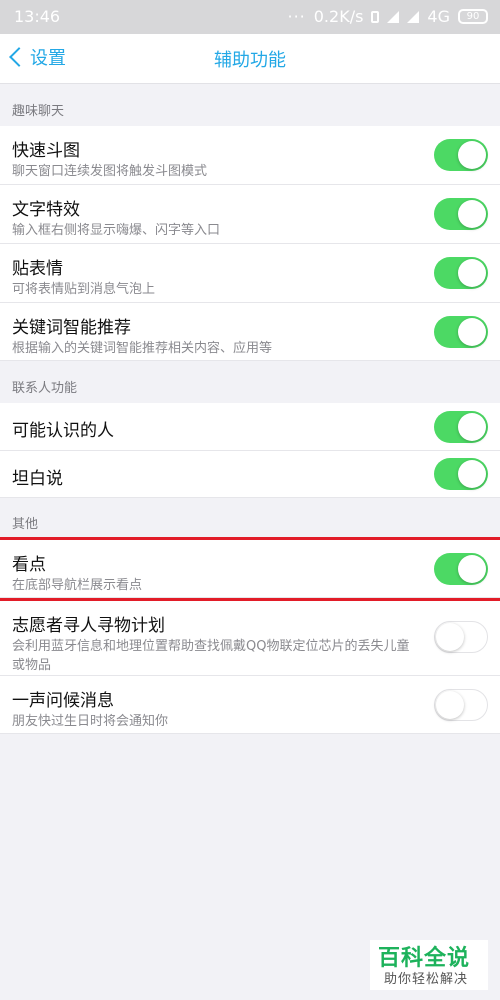 The height and width of the screenshot is (1000, 500). What do you see at coordinates (426, 979) in the screenshot?
I see `watermark-slogan: 助你轻松解决` at bounding box center [426, 979].